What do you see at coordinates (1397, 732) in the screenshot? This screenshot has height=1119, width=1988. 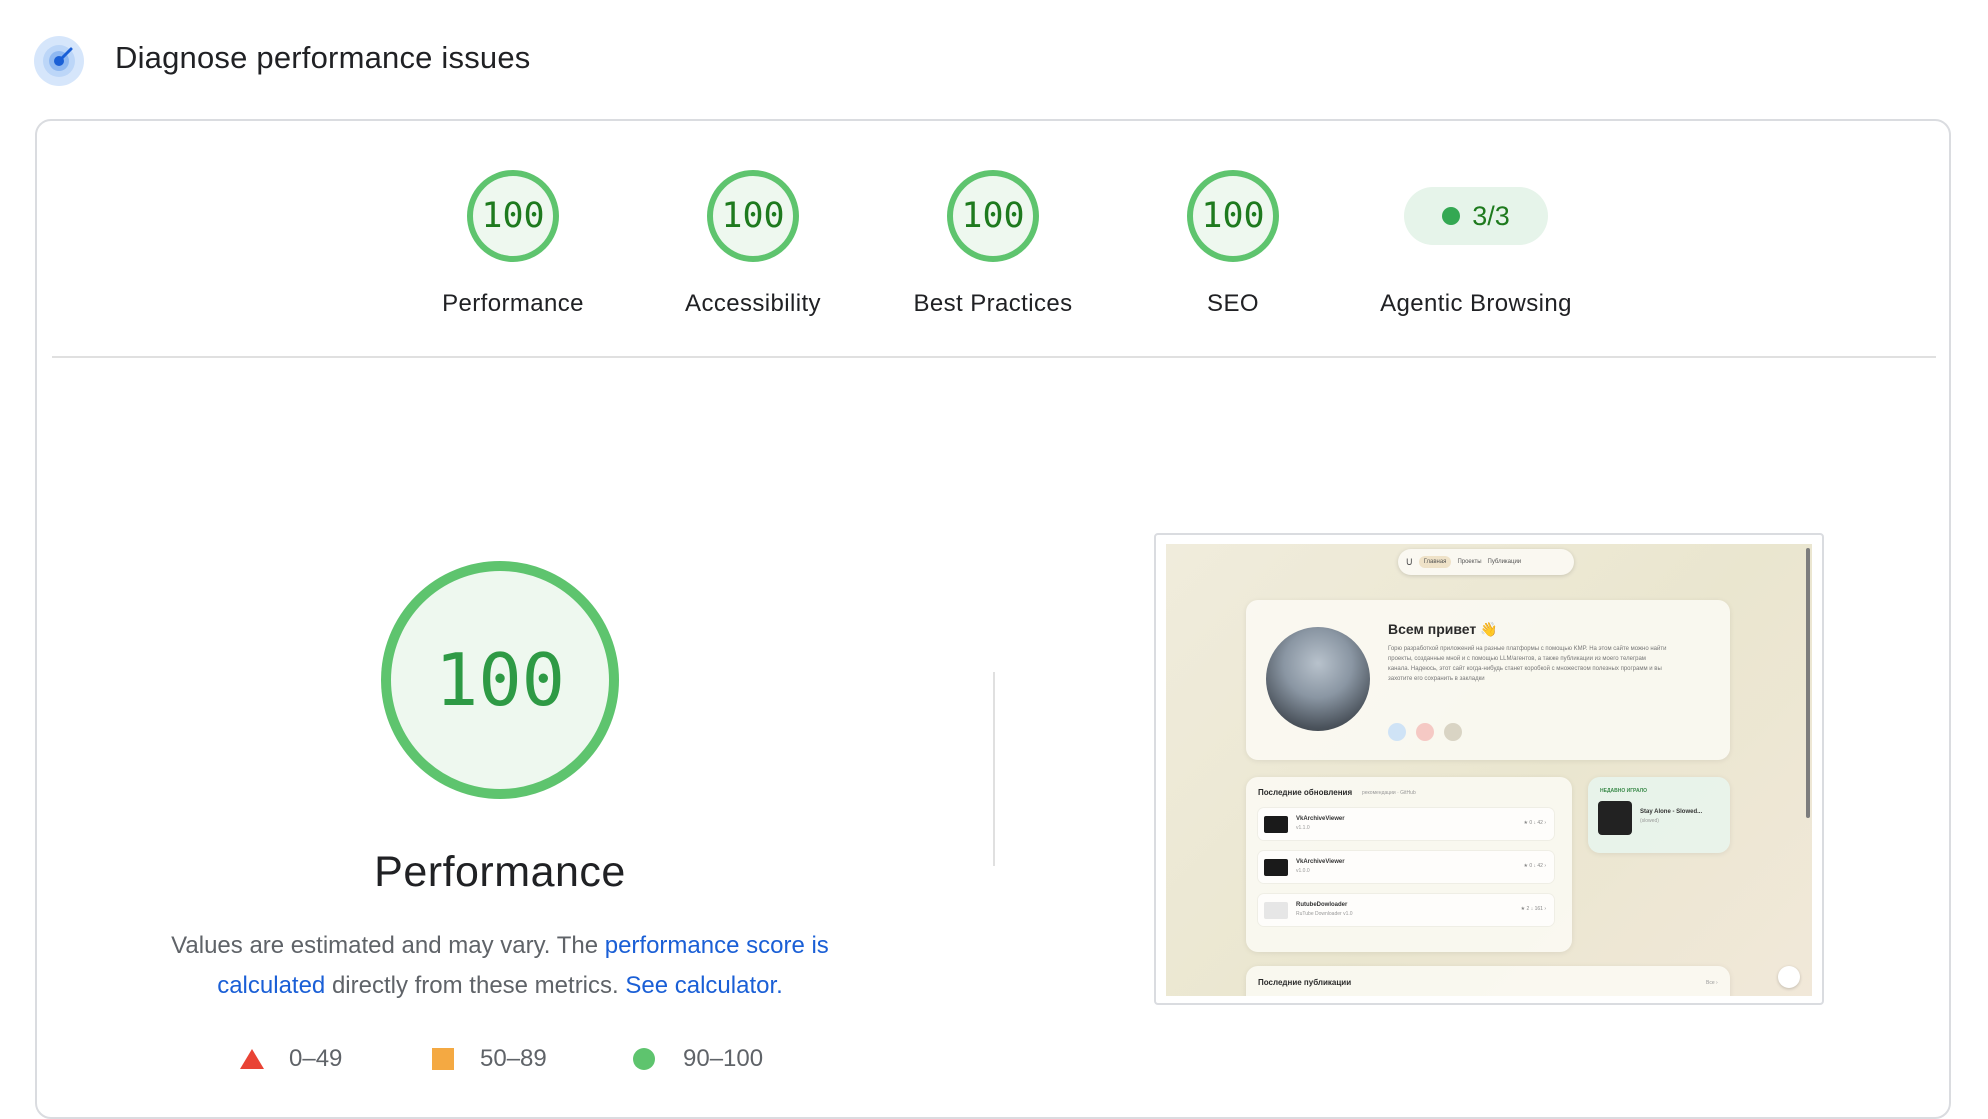 I see `telegram-icon` at bounding box center [1397, 732].